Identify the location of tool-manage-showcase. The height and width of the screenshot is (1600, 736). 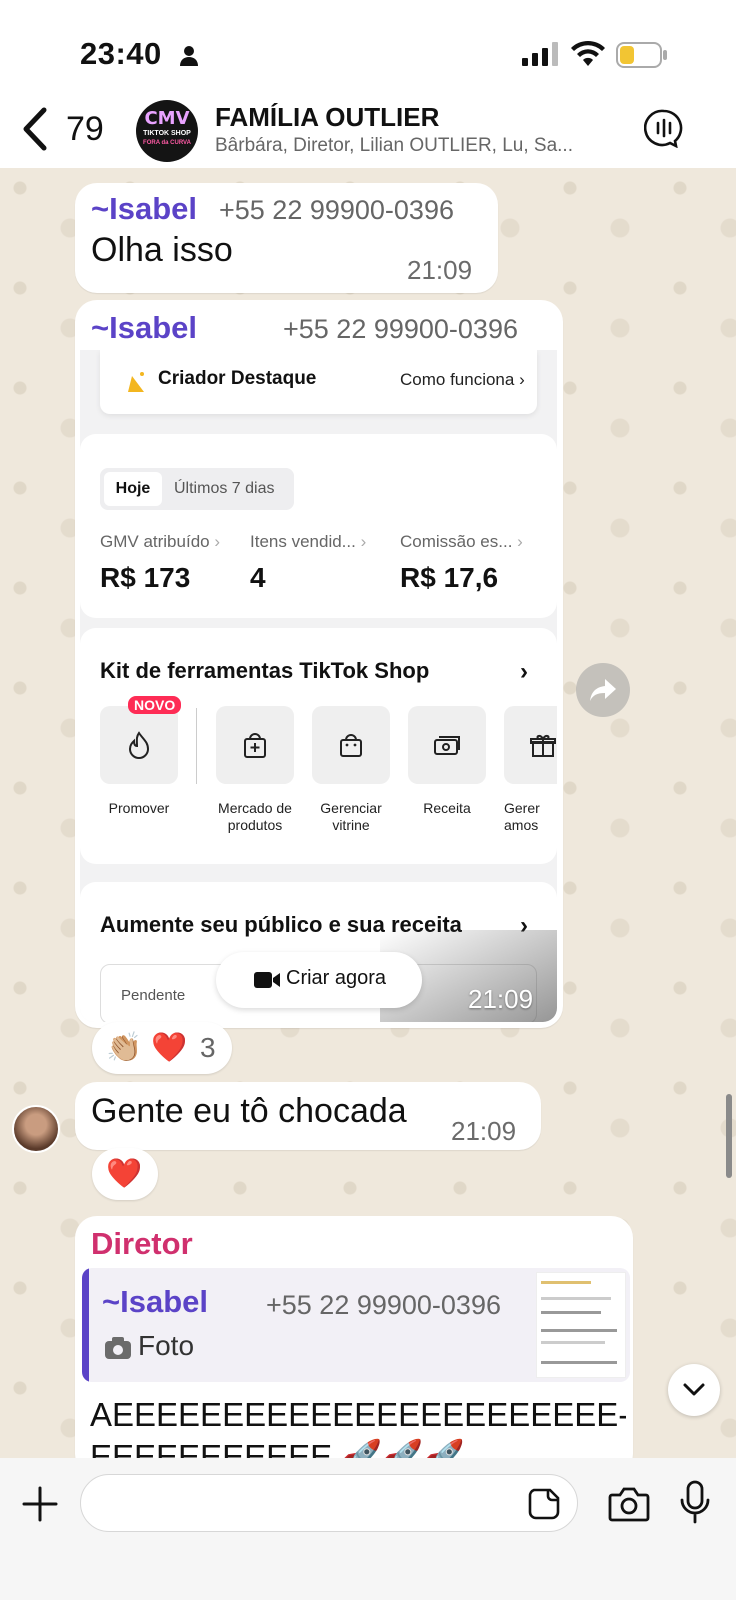
(351, 745).